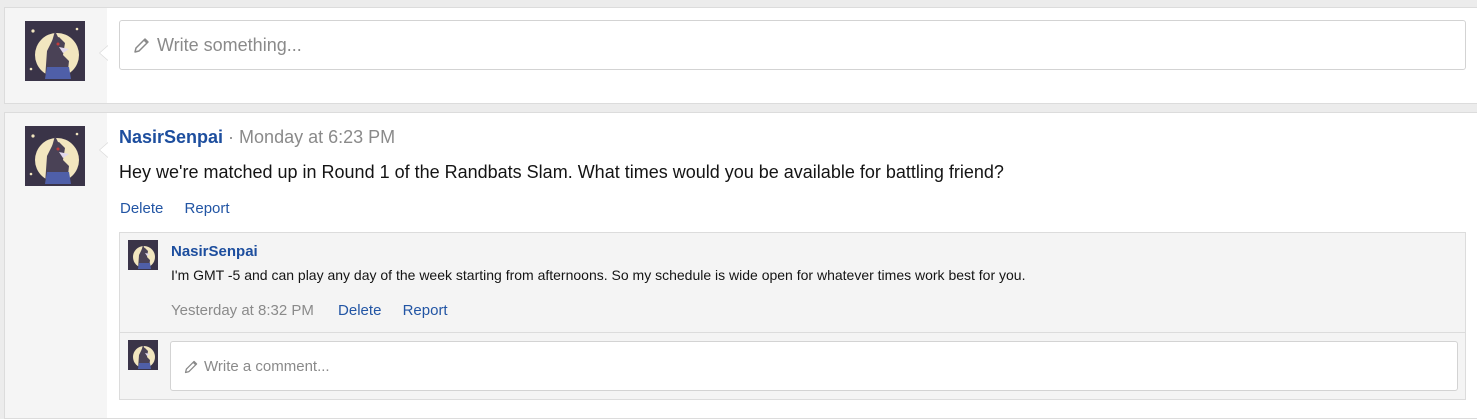 This screenshot has height=419, width=1477. Describe the element at coordinates (792, 332) in the screenshot. I see `divider` at that location.